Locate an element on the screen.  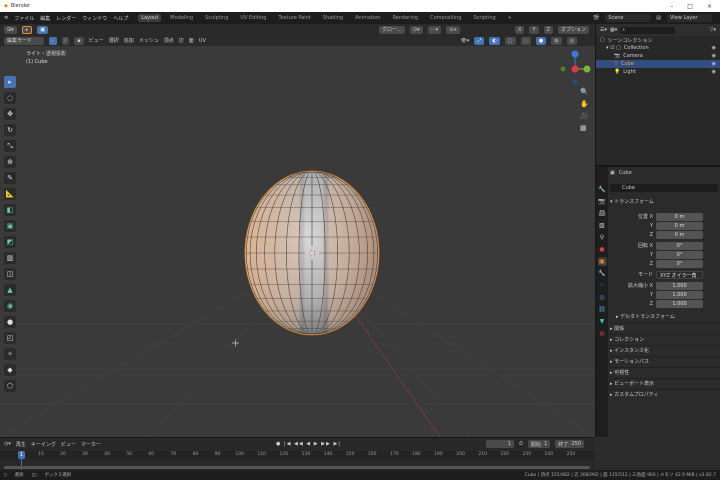
transform-tool-icon: ⊕ is located at coordinates (10, 162).